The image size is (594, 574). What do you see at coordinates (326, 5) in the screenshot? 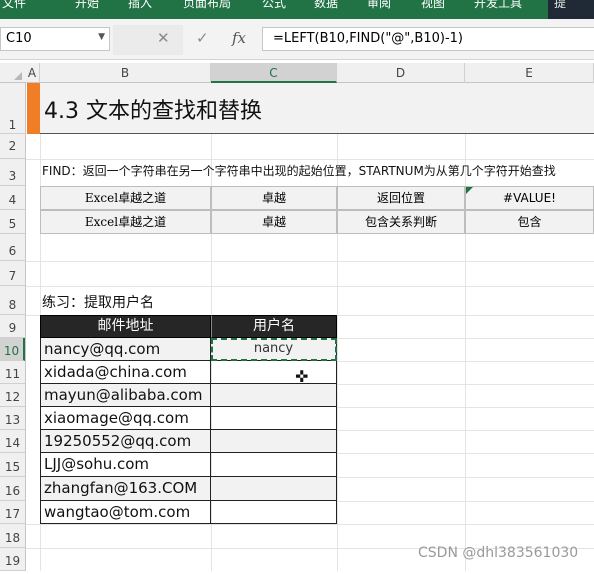
I see `tab-data: 数据` at bounding box center [326, 5].